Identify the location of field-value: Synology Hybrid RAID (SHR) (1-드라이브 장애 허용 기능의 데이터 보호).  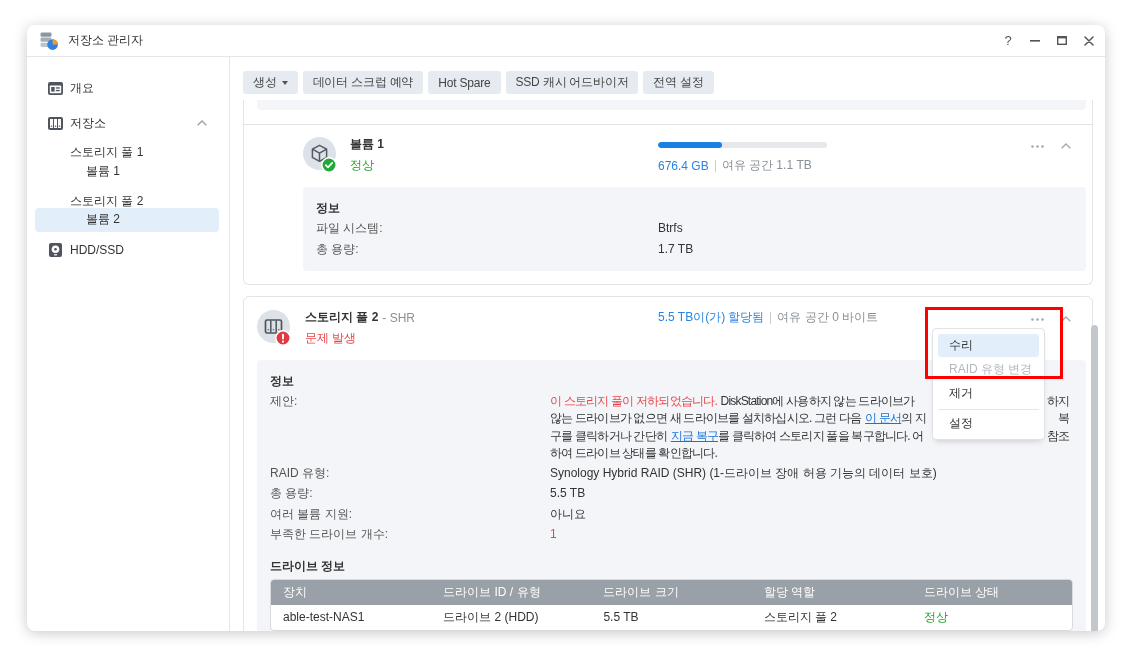
(743, 473).